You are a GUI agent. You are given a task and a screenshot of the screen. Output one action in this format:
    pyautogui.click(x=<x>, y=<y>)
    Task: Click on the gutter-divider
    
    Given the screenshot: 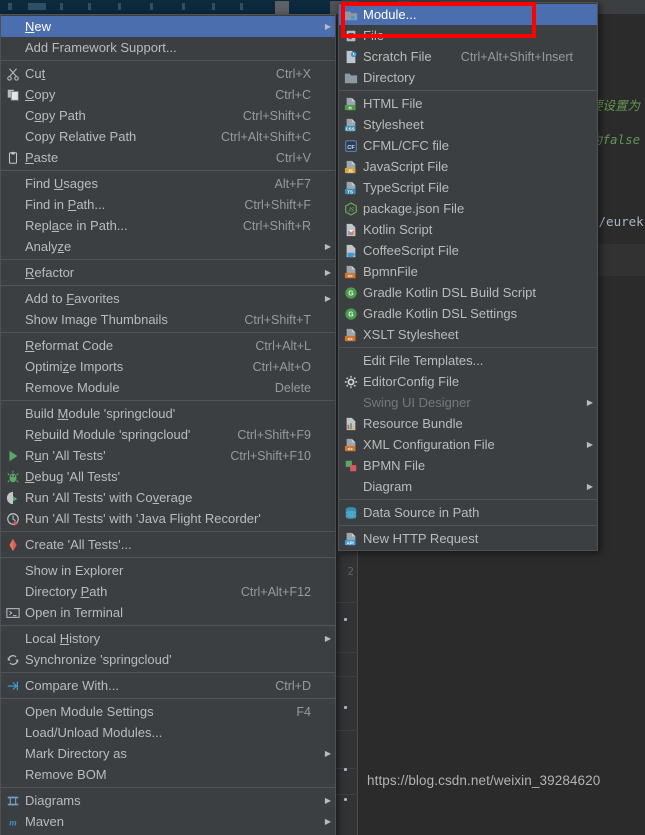 What is the action you would take?
    pyautogui.click(x=346, y=730)
    